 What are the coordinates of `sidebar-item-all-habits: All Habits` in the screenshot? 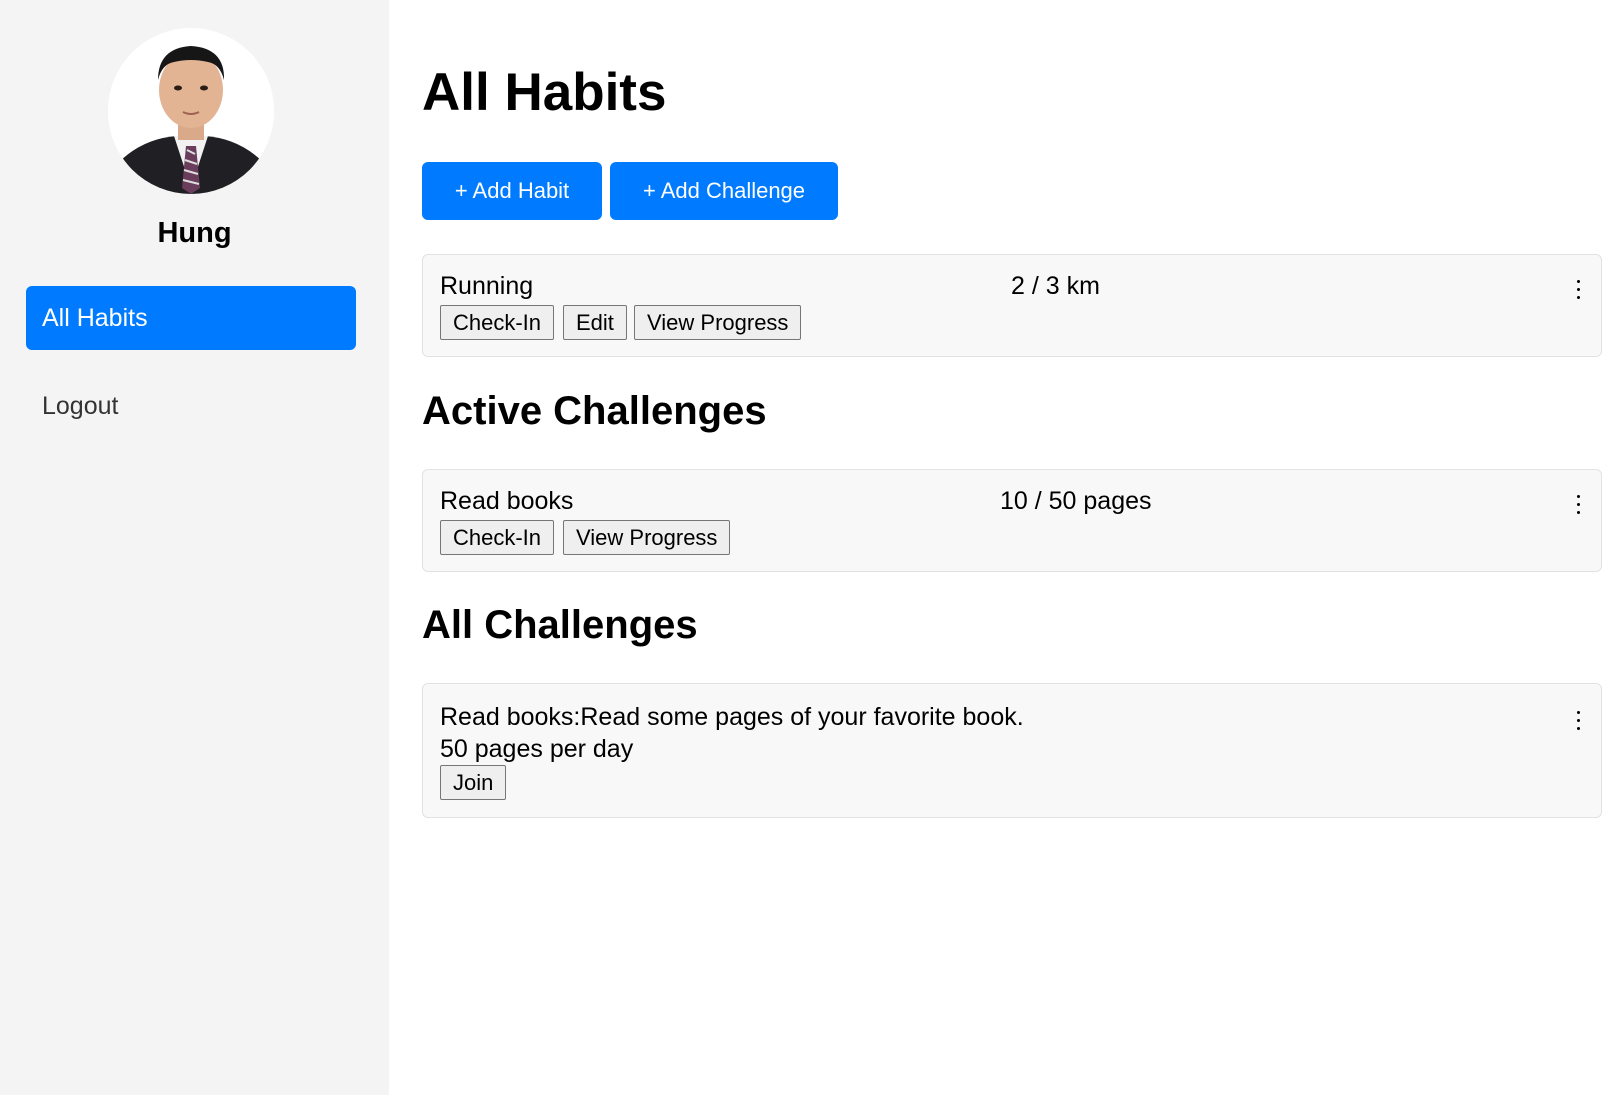 It's located at (191, 318).